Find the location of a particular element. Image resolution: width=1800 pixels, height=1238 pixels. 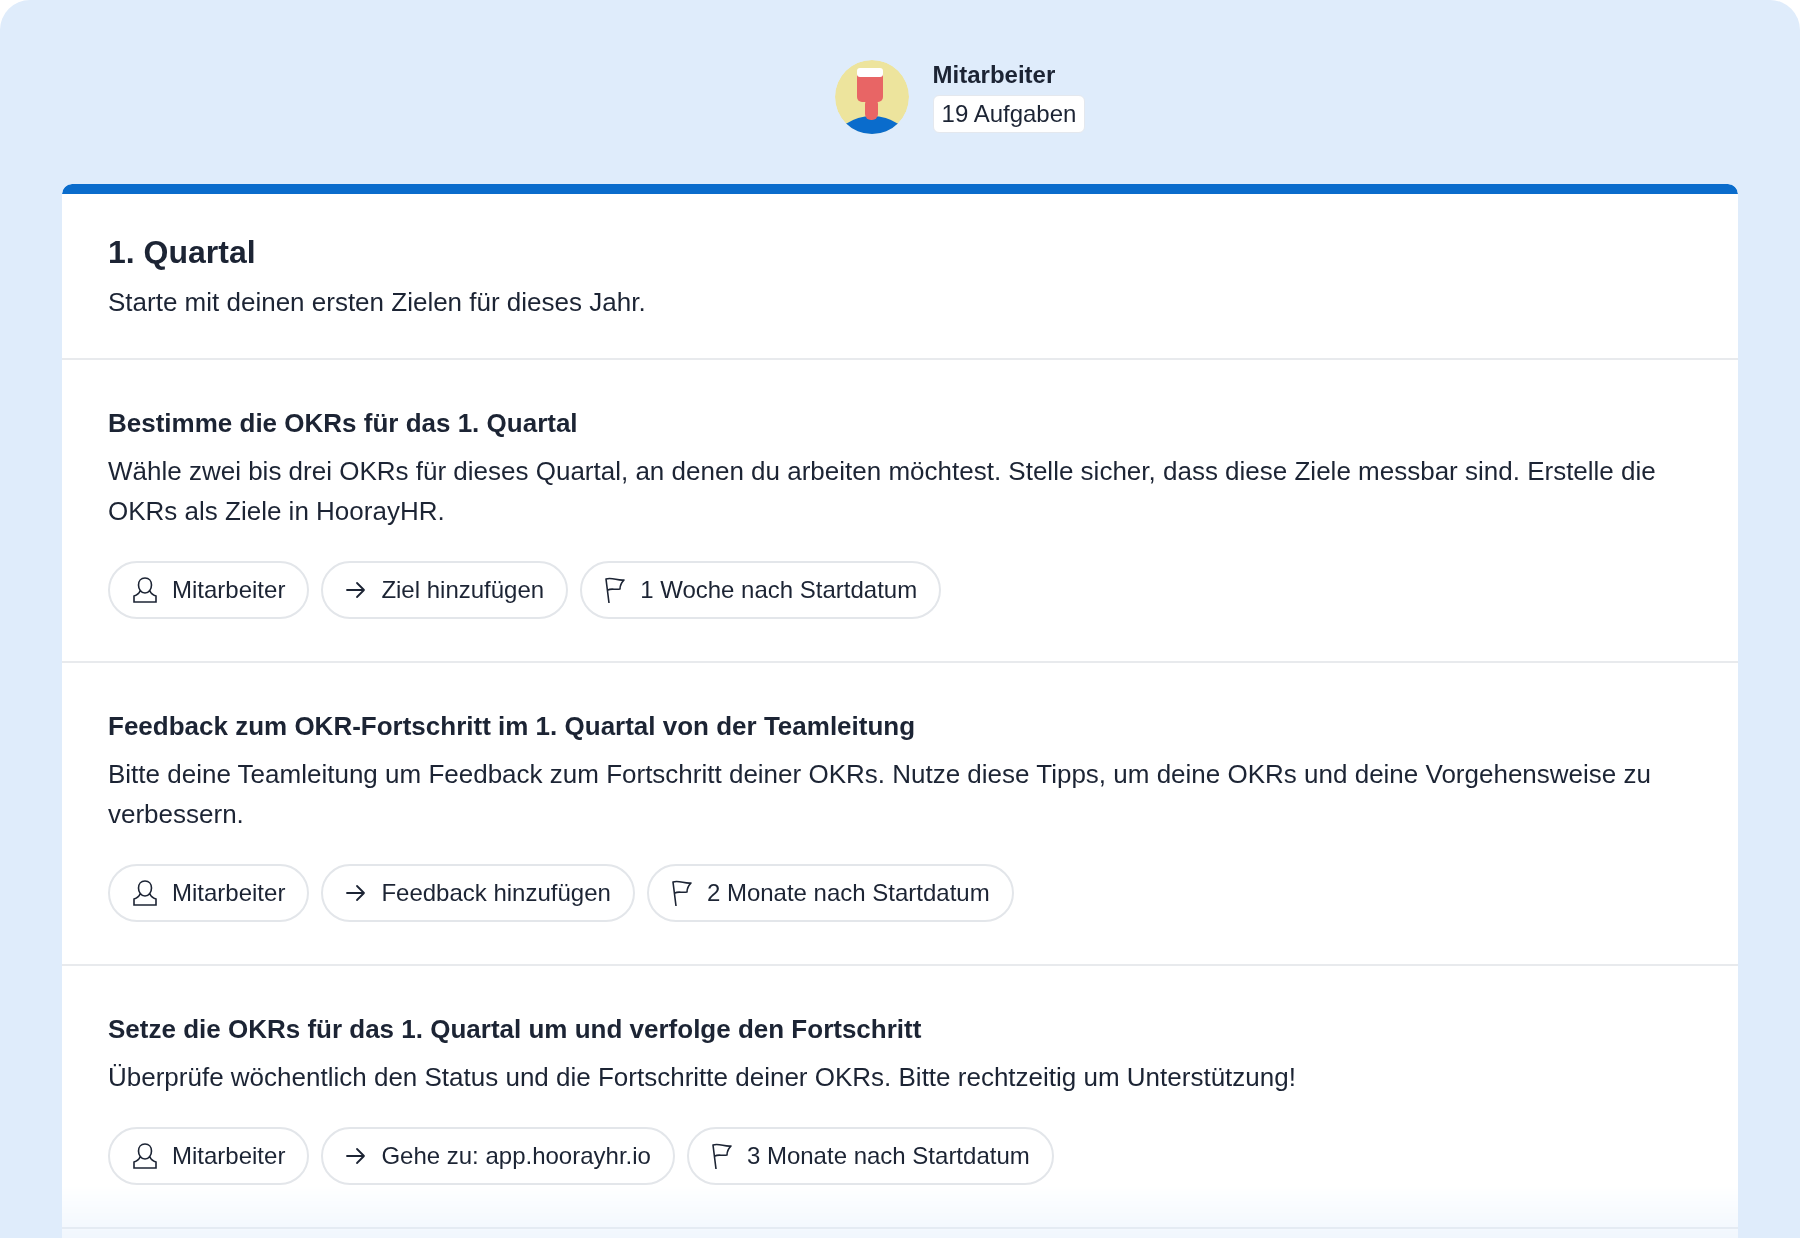

action-chip: Gehe zu: app.hoorayhr.io is located at coordinates (498, 1156).